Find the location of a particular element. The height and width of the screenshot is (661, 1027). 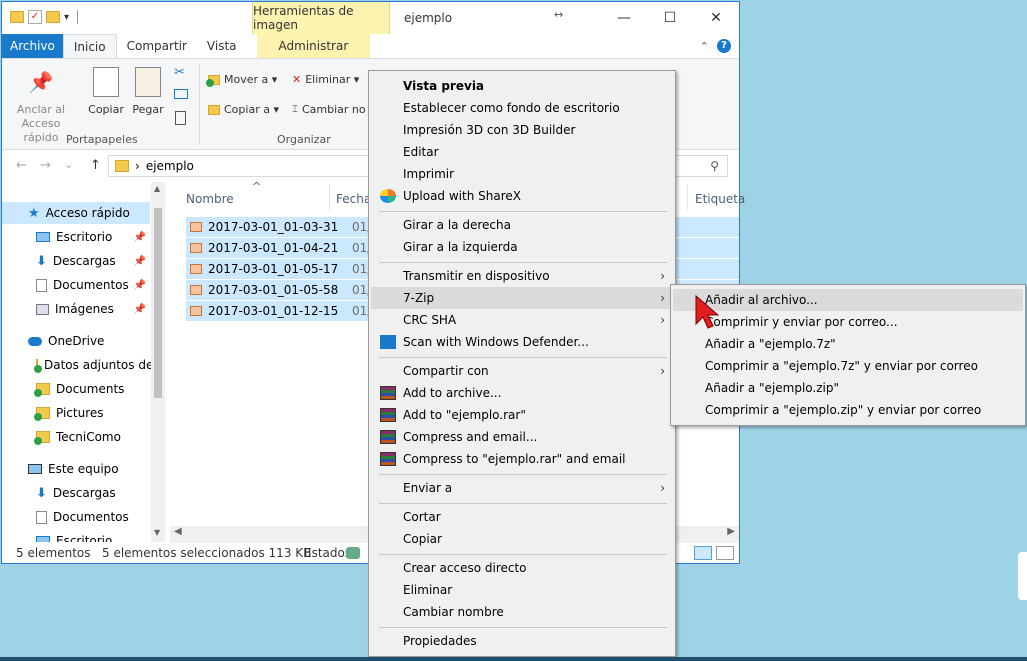

file-name: 2017-03-01_01-05-17 is located at coordinates (273, 269).